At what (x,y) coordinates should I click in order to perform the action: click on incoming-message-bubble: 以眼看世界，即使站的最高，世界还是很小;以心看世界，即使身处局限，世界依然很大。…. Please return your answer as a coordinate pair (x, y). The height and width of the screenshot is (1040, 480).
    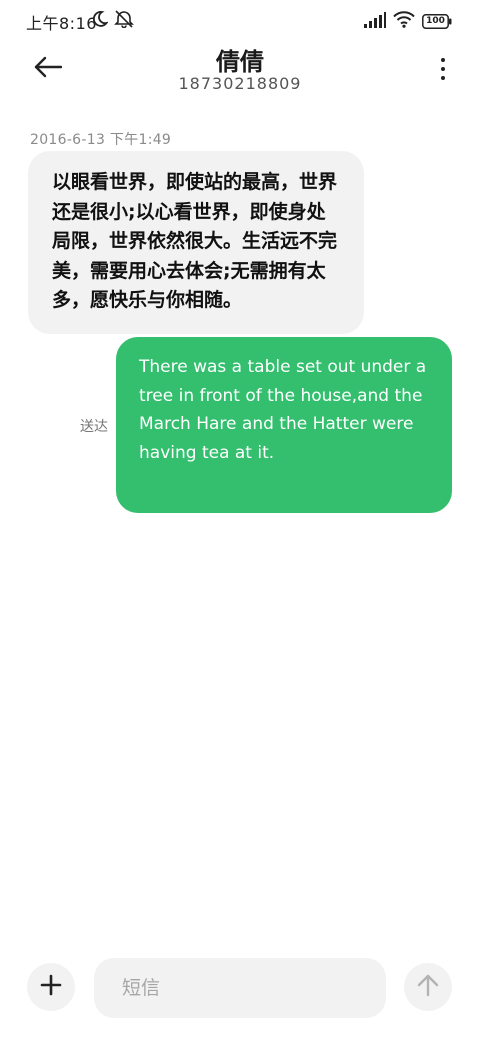
    Looking at the image, I should click on (196, 242).